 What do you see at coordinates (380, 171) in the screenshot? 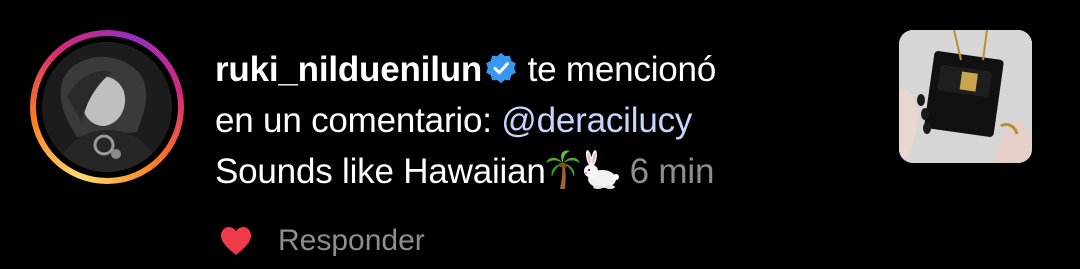
I see `comment-text: Sounds like Hawaiian` at bounding box center [380, 171].